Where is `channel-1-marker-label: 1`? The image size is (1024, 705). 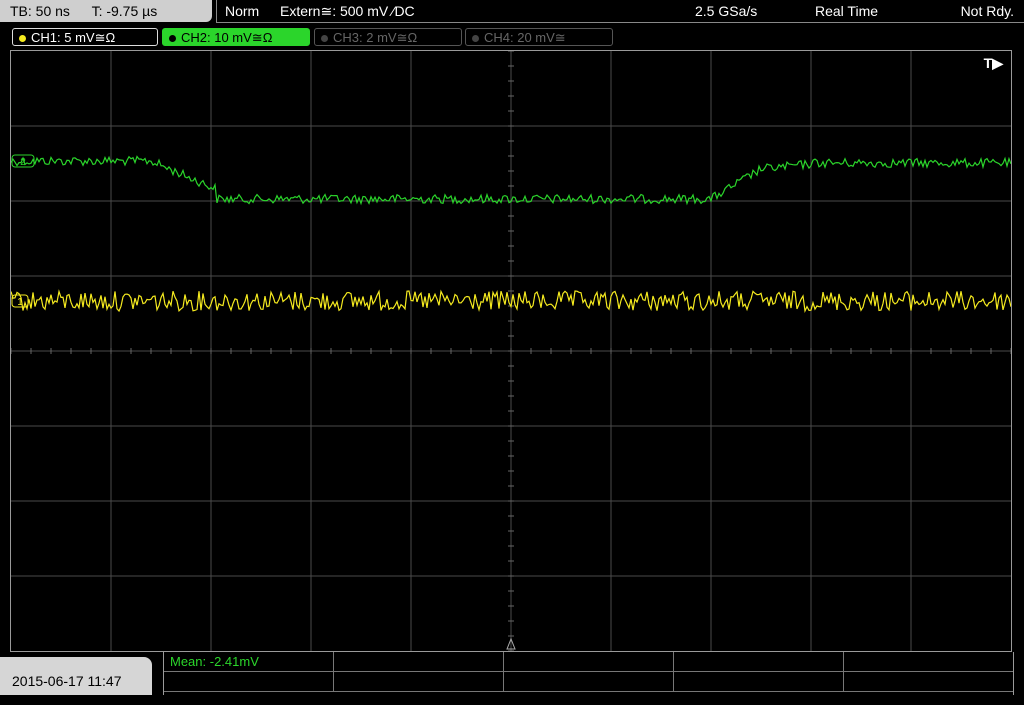
channel-1-marker-label: 1 is located at coordinates (20, 302).